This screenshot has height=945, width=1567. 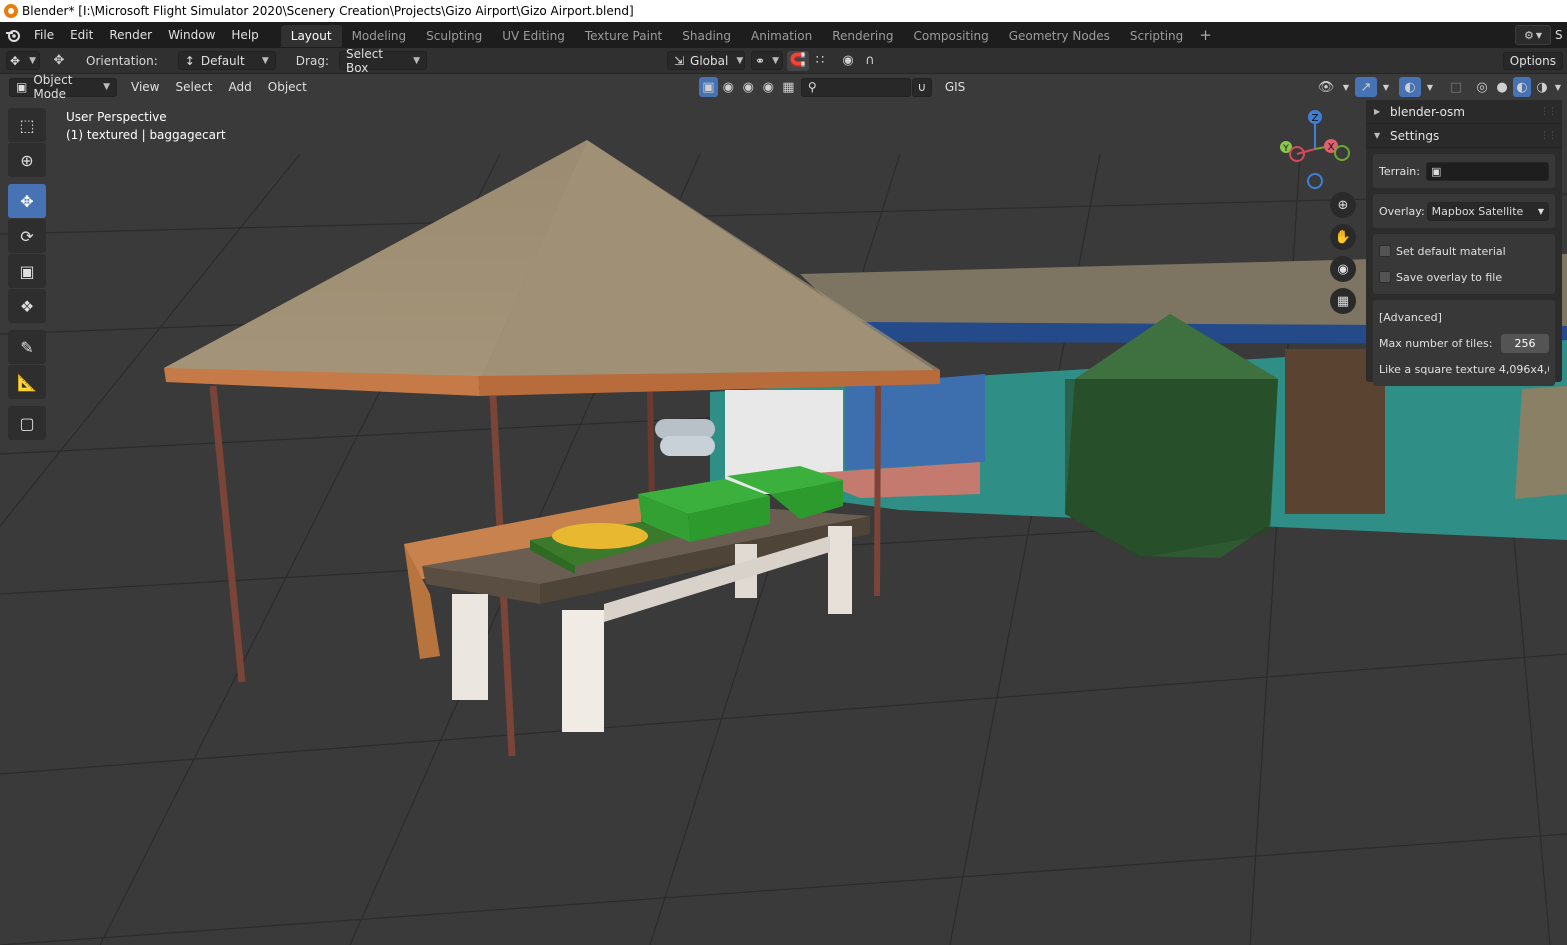 What do you see at coordinates (1410, 317) in the screenshot?
I see `advanced-label: [Advanced]` at bounding box center [1410, 317].